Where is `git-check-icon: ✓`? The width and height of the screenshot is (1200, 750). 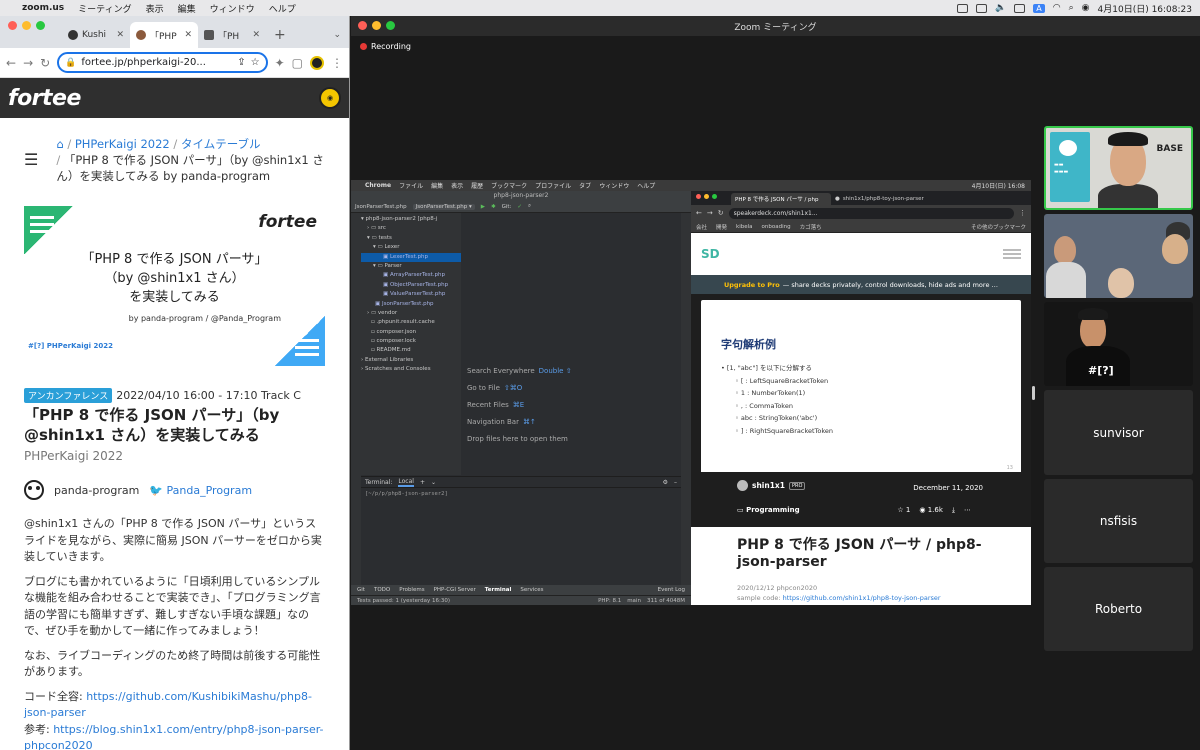
git-check-icon: ✓ is located at coordinates (519, 207).